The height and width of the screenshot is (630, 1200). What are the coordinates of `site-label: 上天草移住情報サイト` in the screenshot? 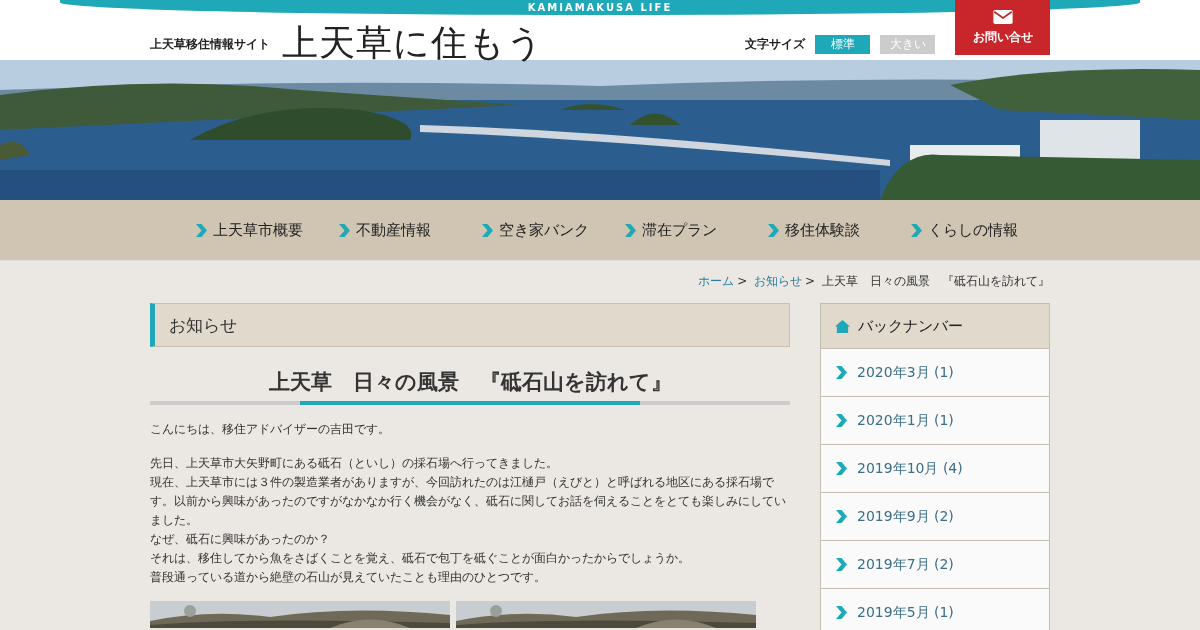 It's located at (210, 44).